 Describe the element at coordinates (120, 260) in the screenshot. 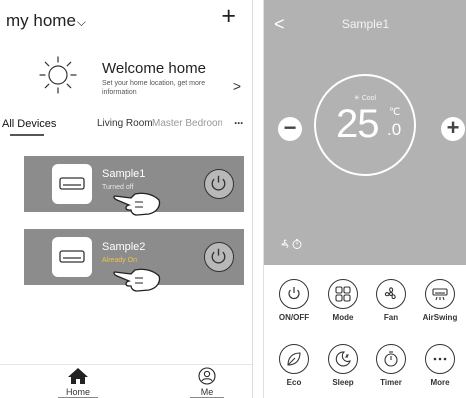

I see `device-status: Already On` at that location.